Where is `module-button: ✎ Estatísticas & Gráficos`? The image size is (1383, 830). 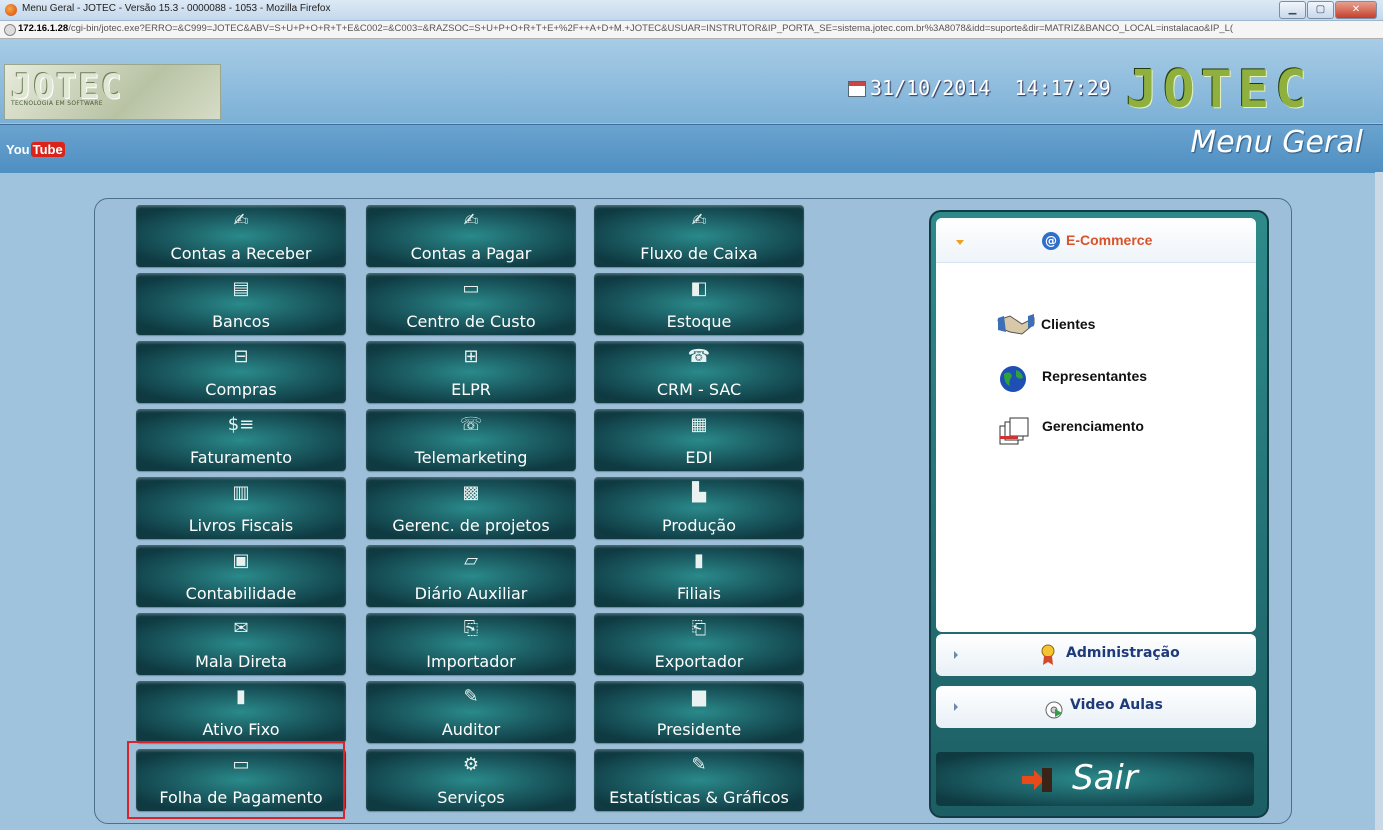
module-button: ✎ Estatísticas & Gráficos is located at coordinates (699, 780).